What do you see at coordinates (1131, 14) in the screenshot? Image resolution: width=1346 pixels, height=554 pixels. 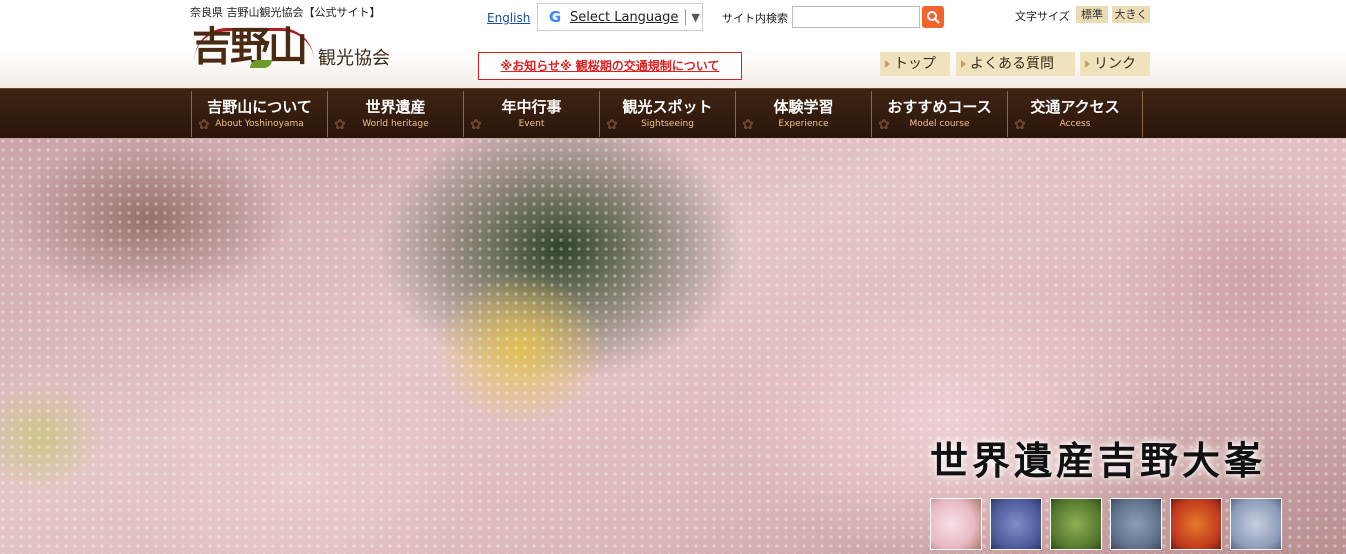 I see `font-size-large-button: 大きく` at bounding box center [1131, 14].